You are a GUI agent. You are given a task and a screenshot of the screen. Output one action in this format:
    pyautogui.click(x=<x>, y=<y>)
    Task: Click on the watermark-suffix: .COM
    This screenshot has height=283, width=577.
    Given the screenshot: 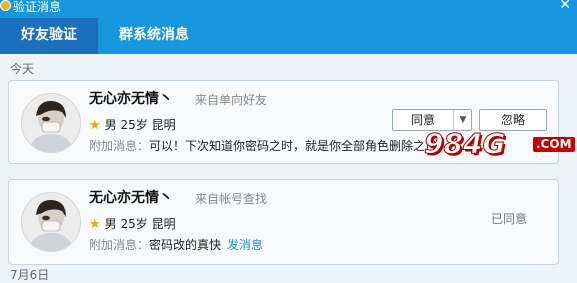 What is the action you would take?
    pyautogui.click(x=554, y=144)
    